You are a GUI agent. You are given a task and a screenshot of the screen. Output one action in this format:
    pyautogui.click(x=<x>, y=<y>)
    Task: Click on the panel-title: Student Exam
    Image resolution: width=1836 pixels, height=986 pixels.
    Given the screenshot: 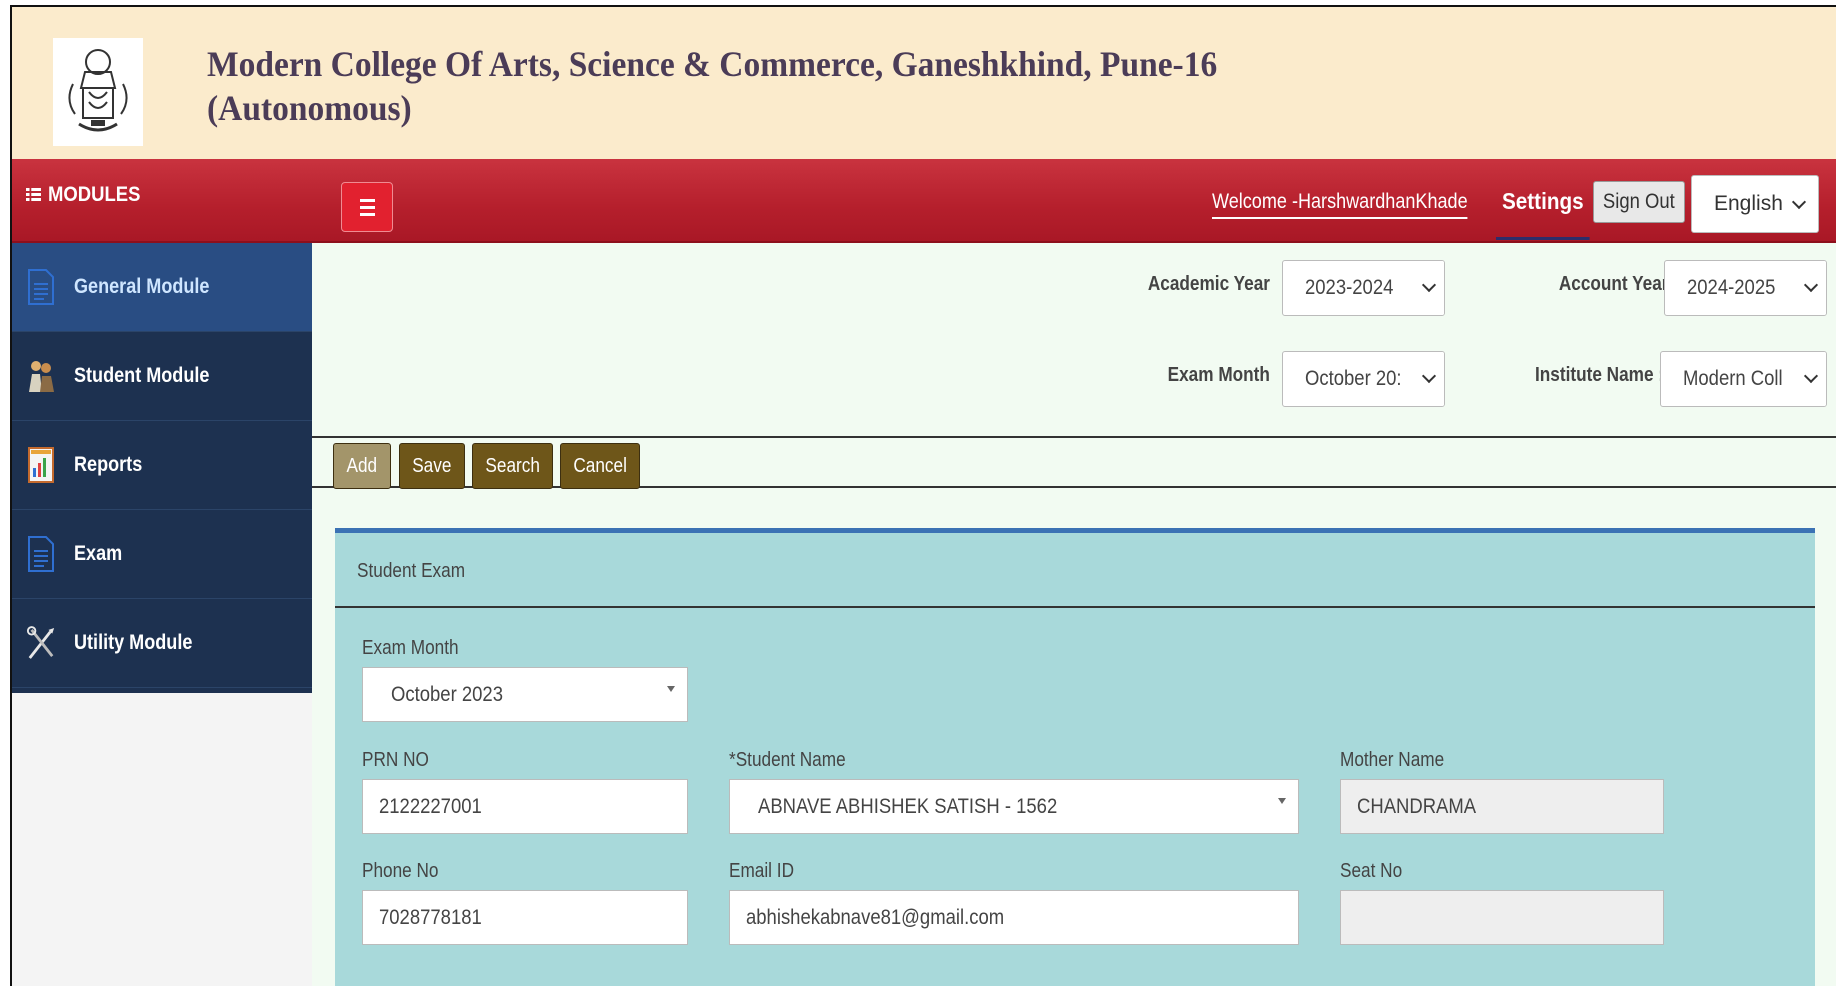 What is the action you would take?
    pyautogui.click(x=411, y=571)
    